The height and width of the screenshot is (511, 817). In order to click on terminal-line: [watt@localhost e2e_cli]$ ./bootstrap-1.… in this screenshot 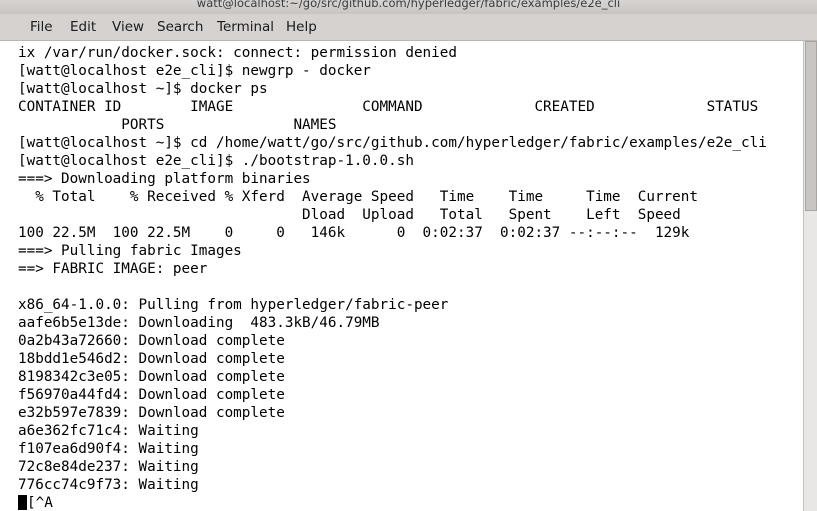, I will do `click(216, 161)`.